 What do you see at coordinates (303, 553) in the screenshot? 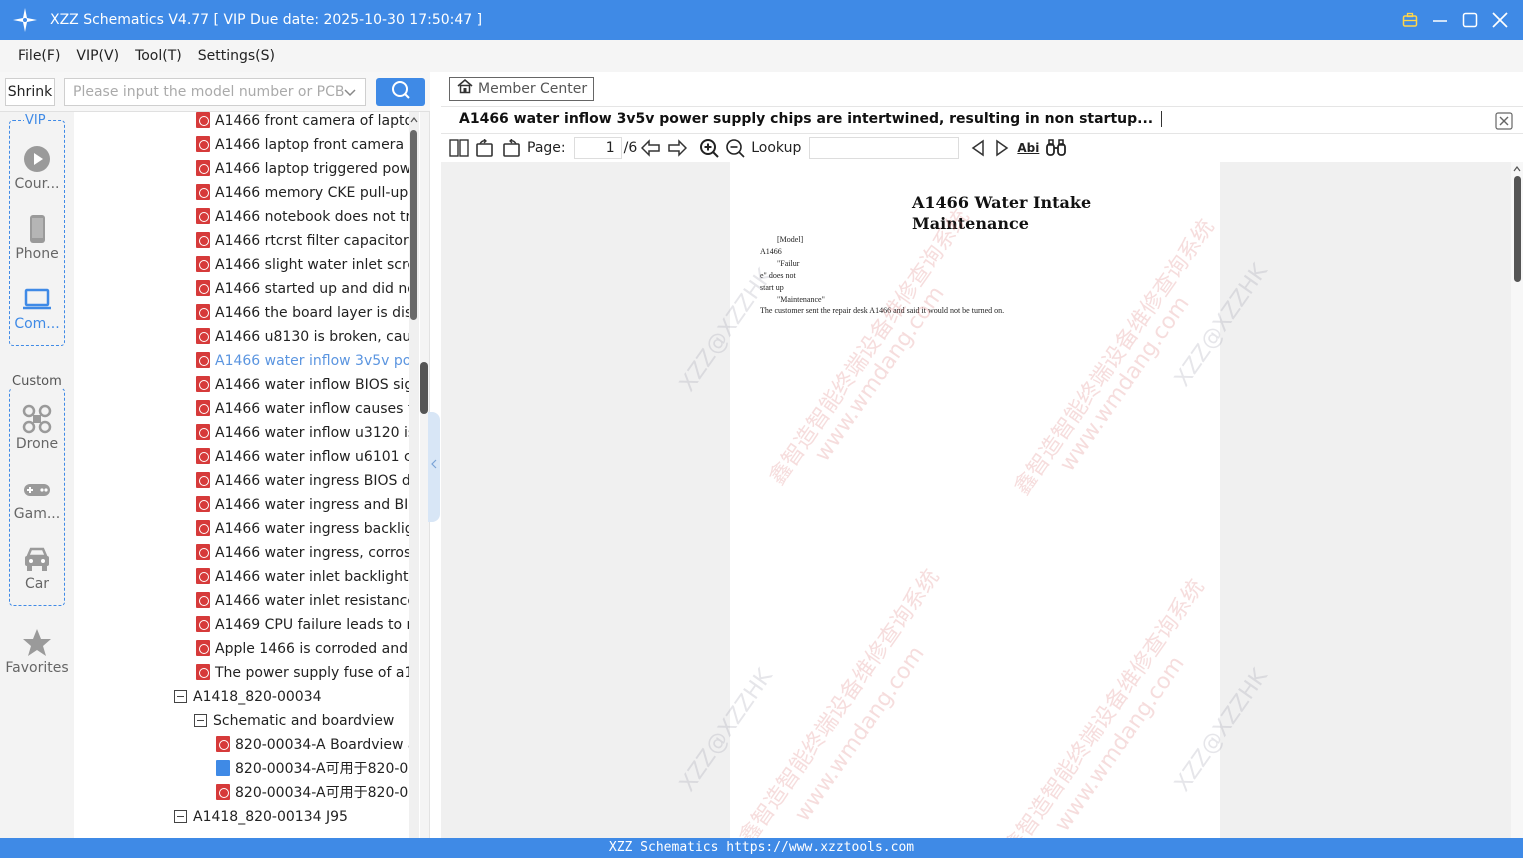
I see `tree-file: A1466 water ingress, corrosic` at bounding box center [303, 553].